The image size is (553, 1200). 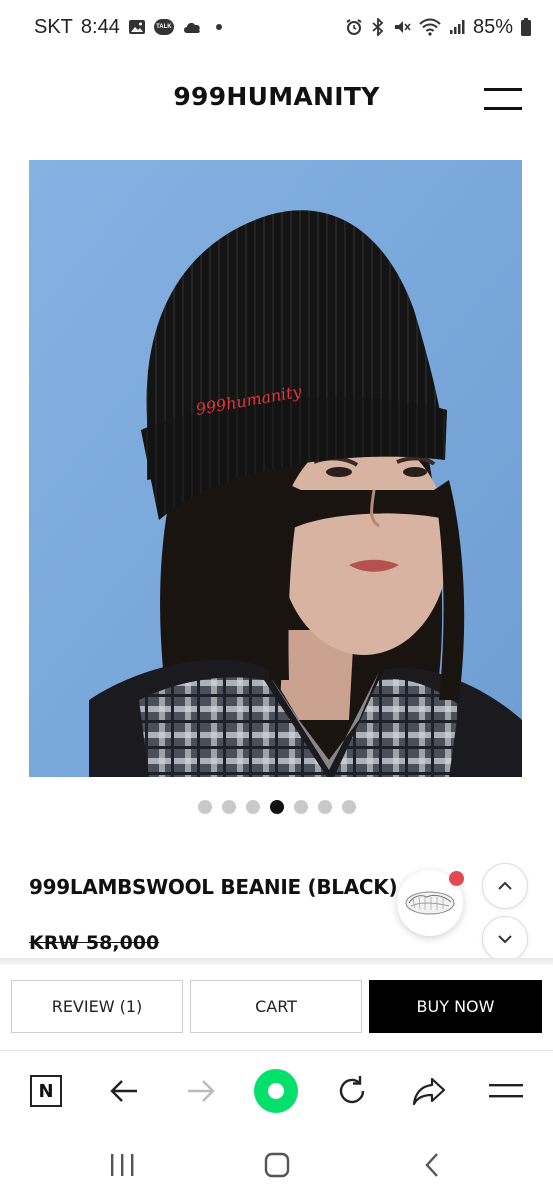 I want to click on chevron-up-icon, so click(x=505, y=885).